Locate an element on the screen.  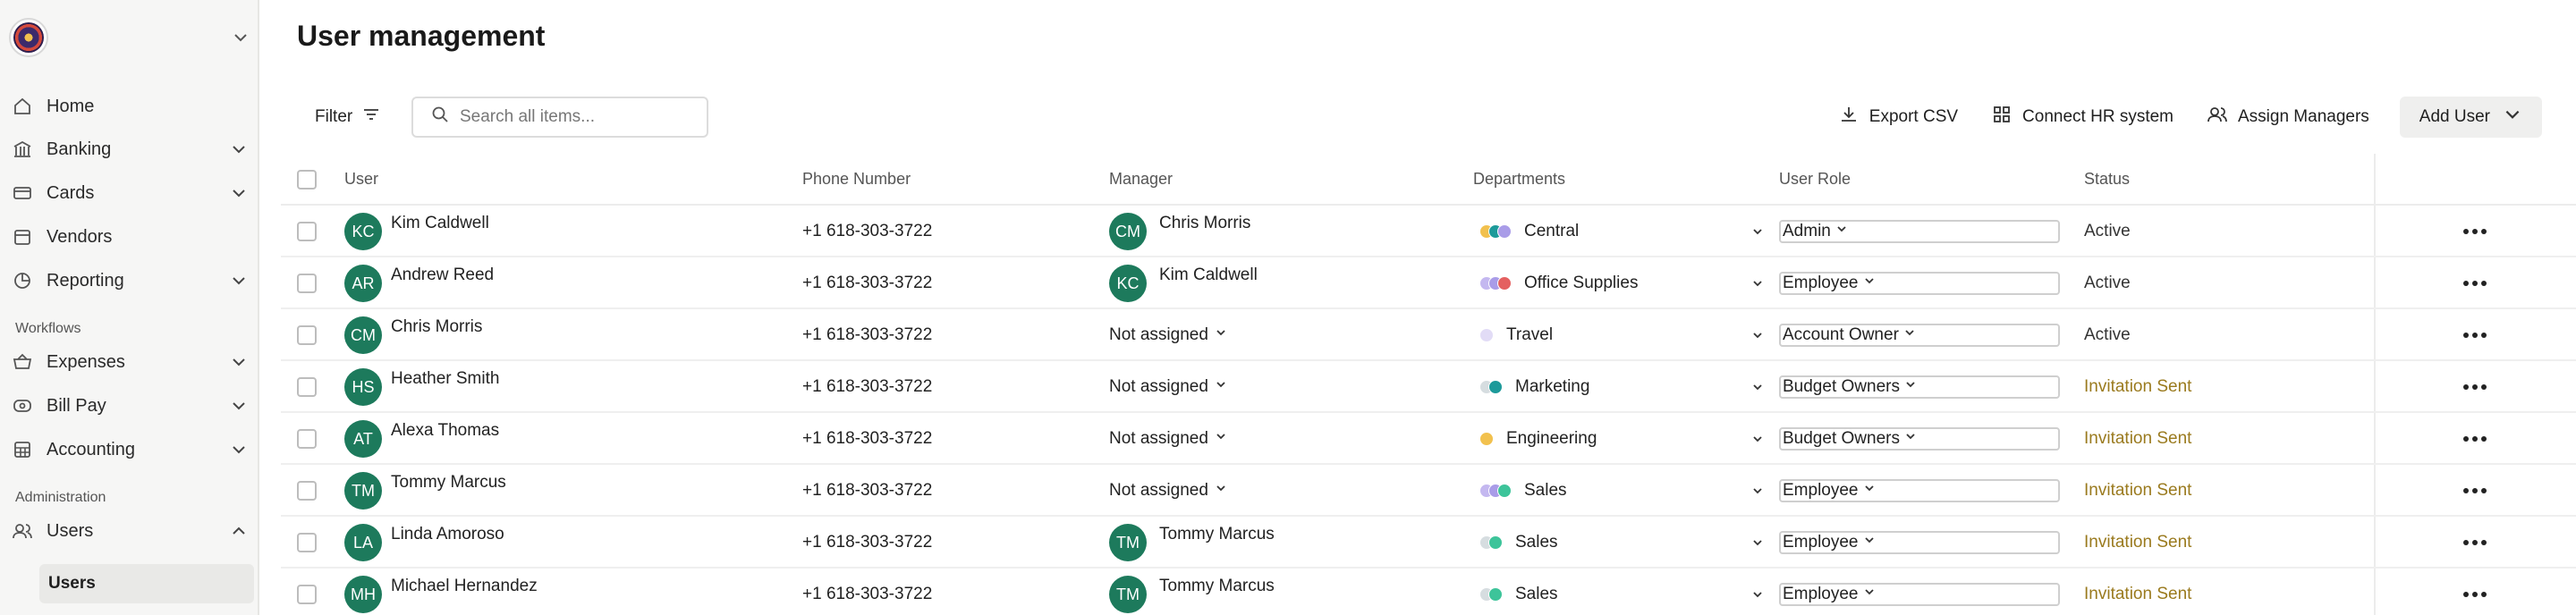
sidebar-item-users: Users is located at coordinates (131, 531).